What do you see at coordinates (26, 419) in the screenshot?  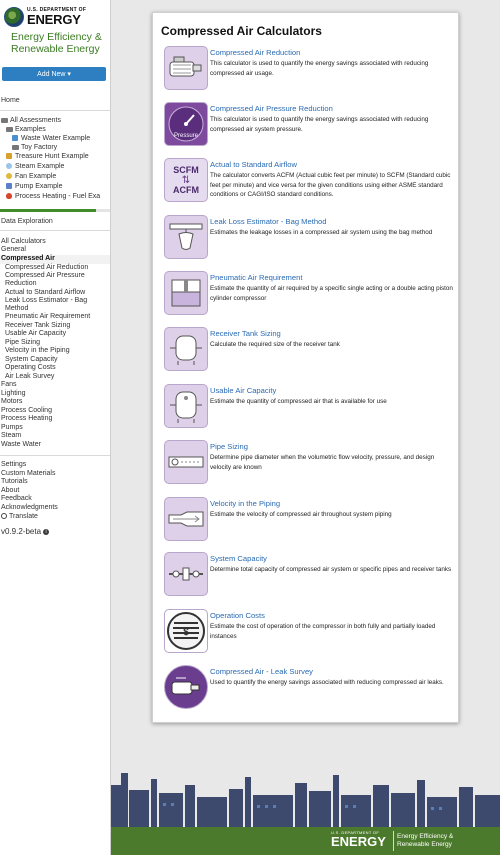 I see `nav-process-heating: Process Heating` at bounding box center [26, 419].